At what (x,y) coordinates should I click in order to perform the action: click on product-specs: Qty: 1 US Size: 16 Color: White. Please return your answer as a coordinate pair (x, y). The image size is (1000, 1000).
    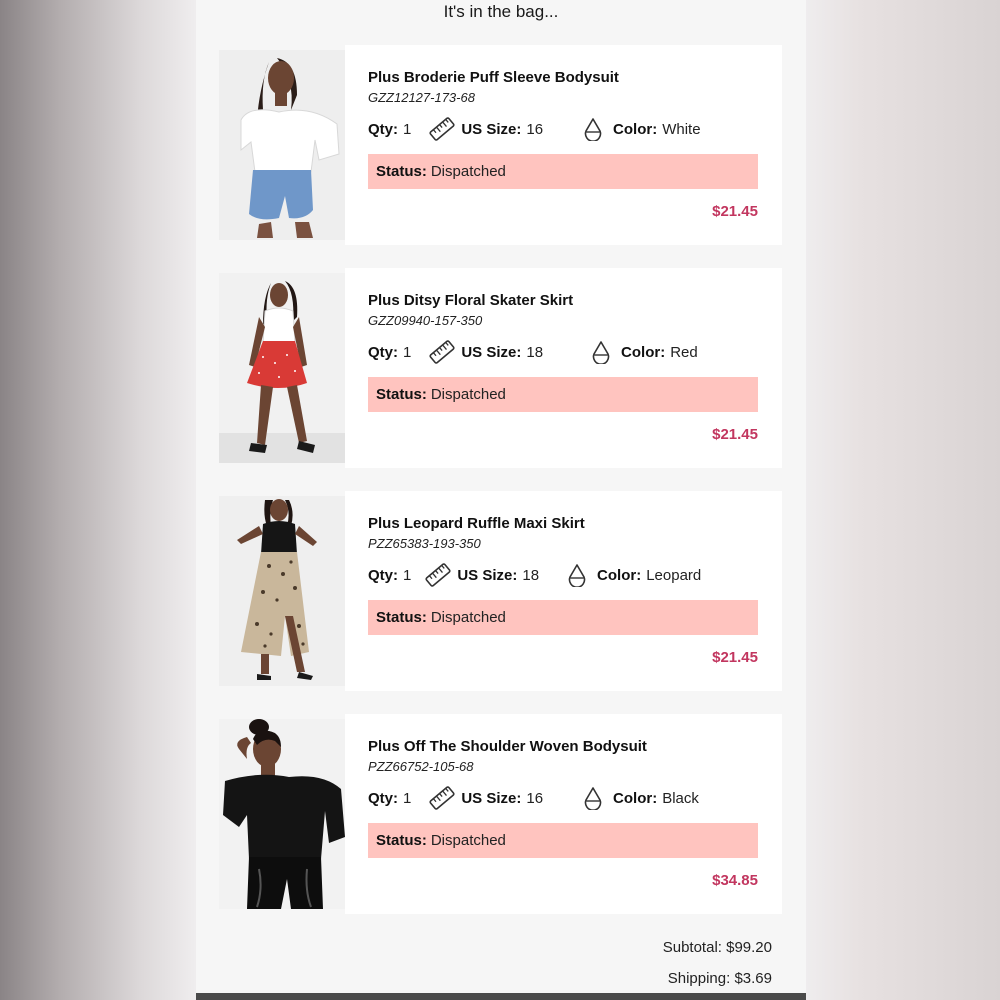
    Looking at the image, I should click on (534, 129).